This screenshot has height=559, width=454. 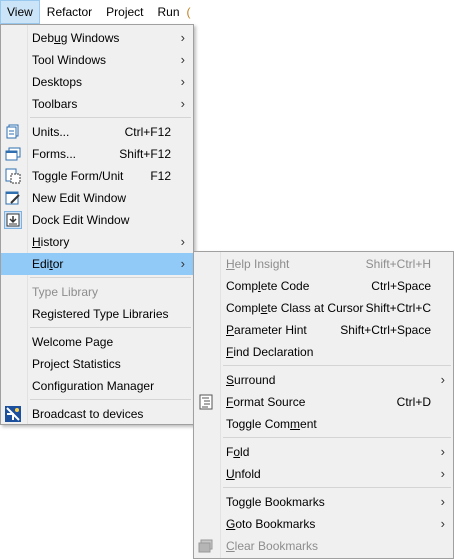 I want to click on menu-item-label: Type Library, so click(x=65, y=292).